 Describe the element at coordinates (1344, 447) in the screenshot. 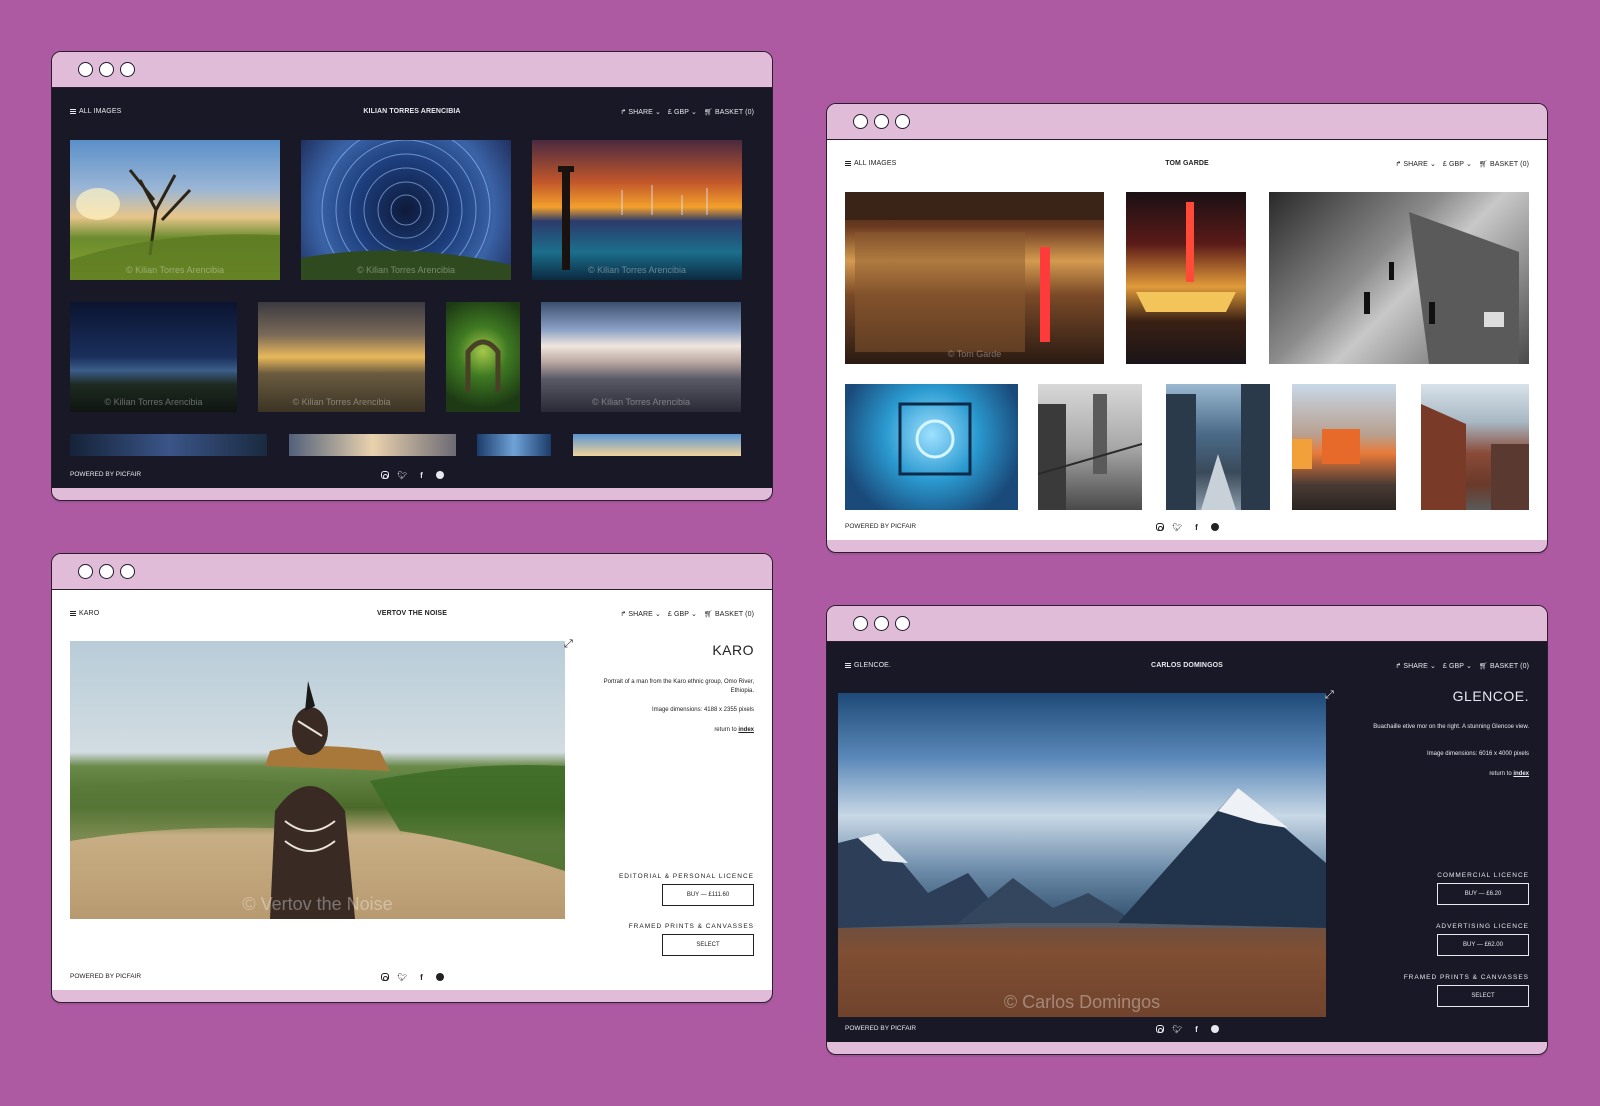

I see `gallery-image-deli-sign` at that location.